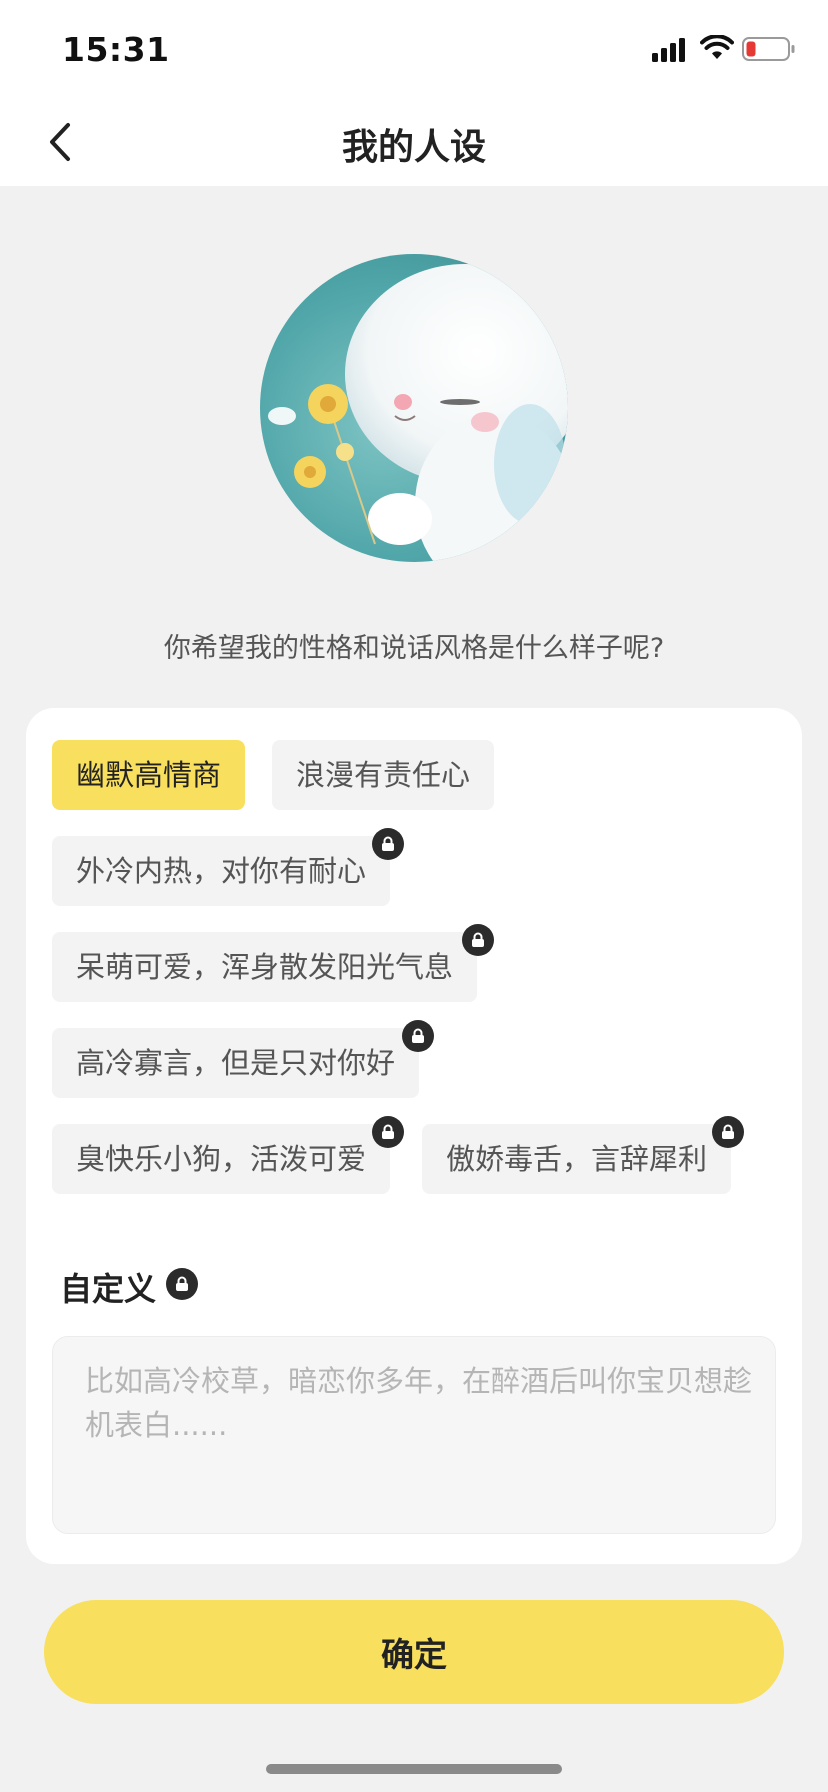  Describe the element at coordinates (414, 1435) in the screenshot. I see `custom-persona-input` at that location.